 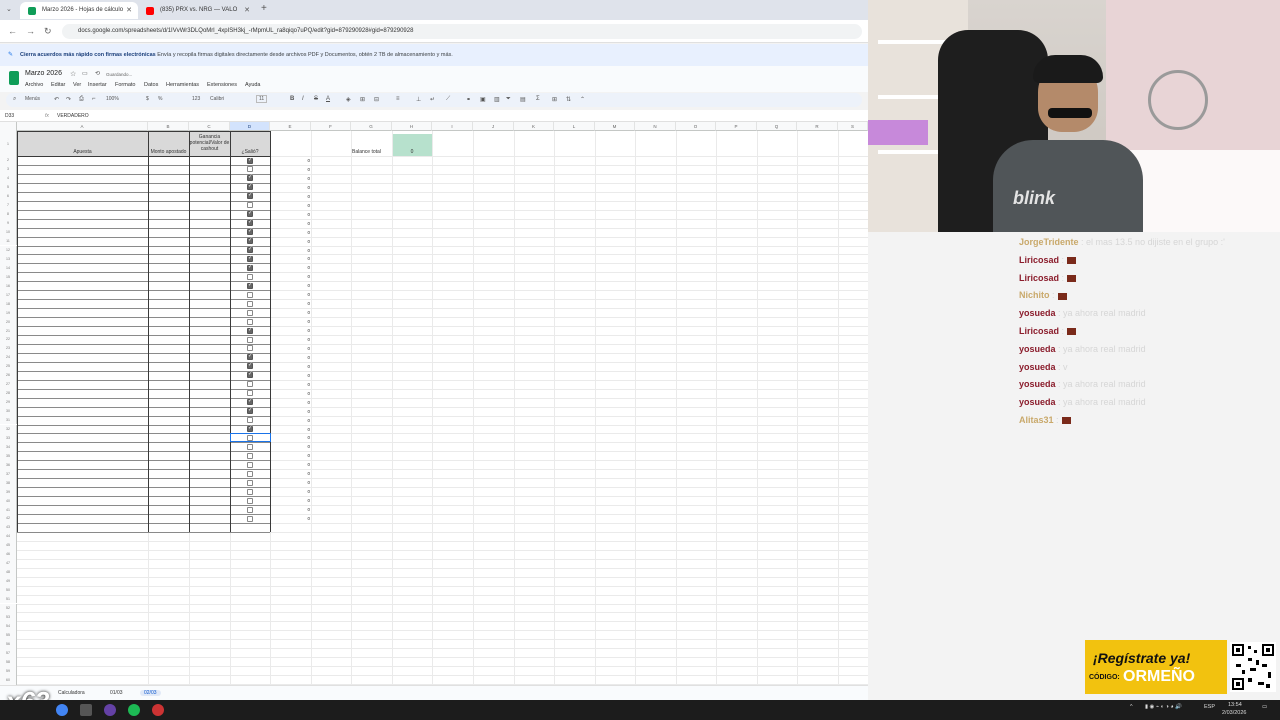 I want to click on menus-search: Menús, so click(x=32, y=99).